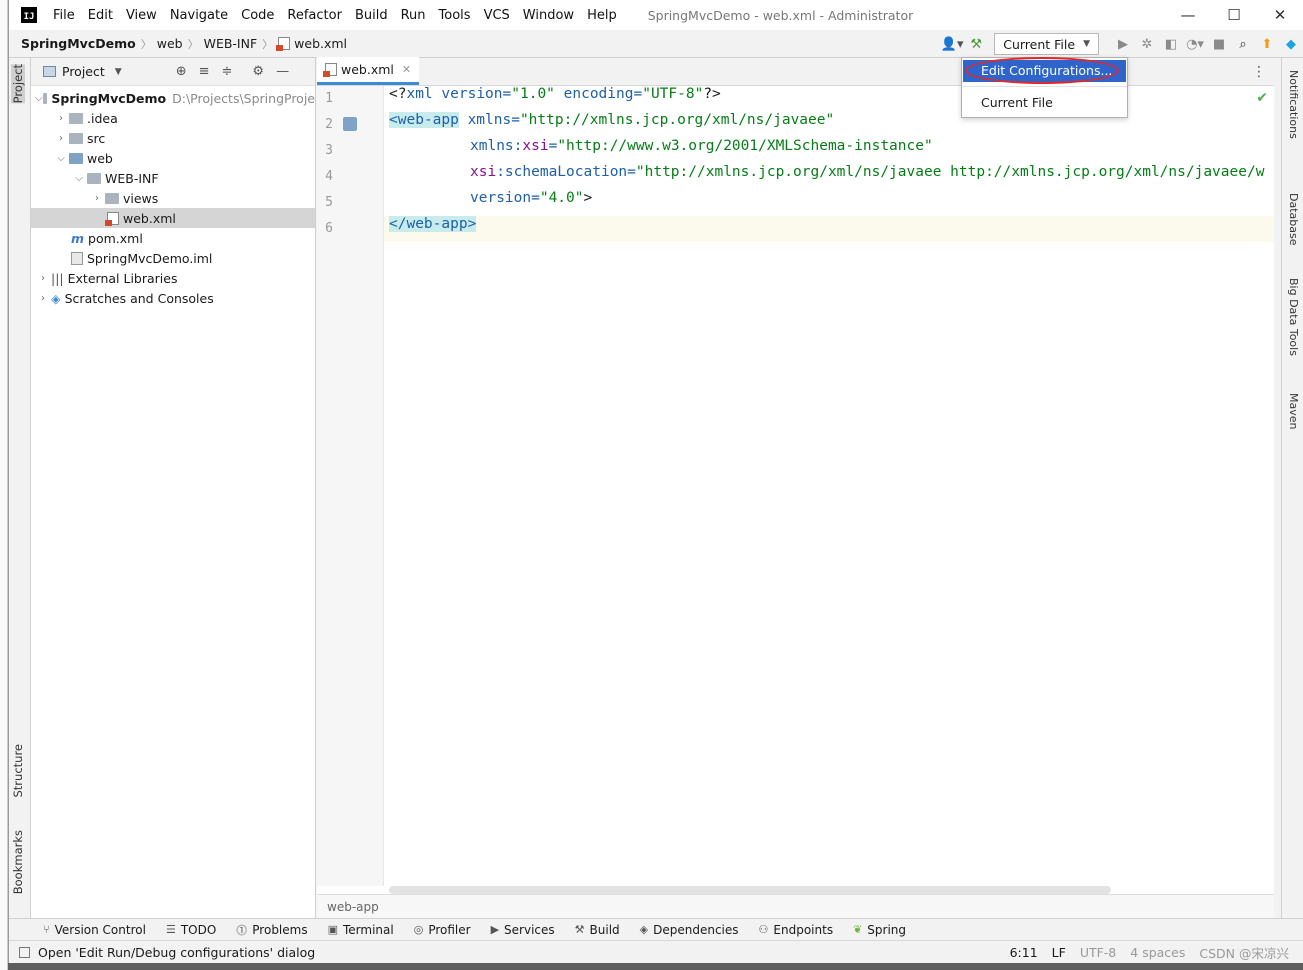  What do you see at coordinates (173, 178) in the screenshot?
I see `tree-item-web-inf: ⌵ WEB-INF` at bounding box center [173, 178].